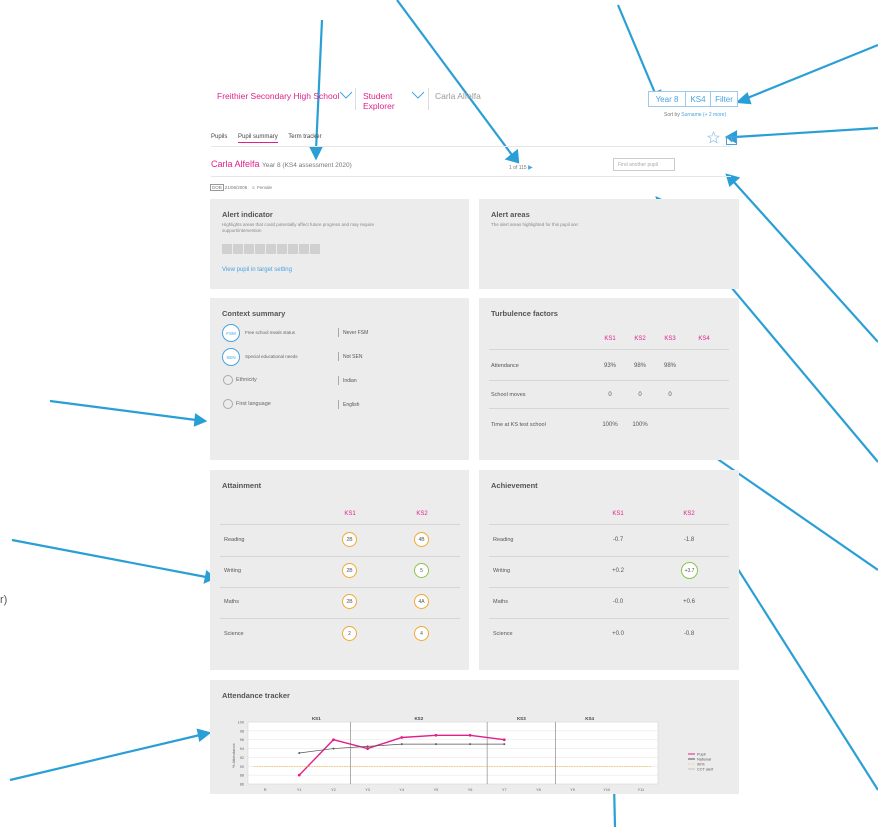  Describe the element at coordinates (242, 731) in the screenshot. I see `y-tick-label: 98` at that location.